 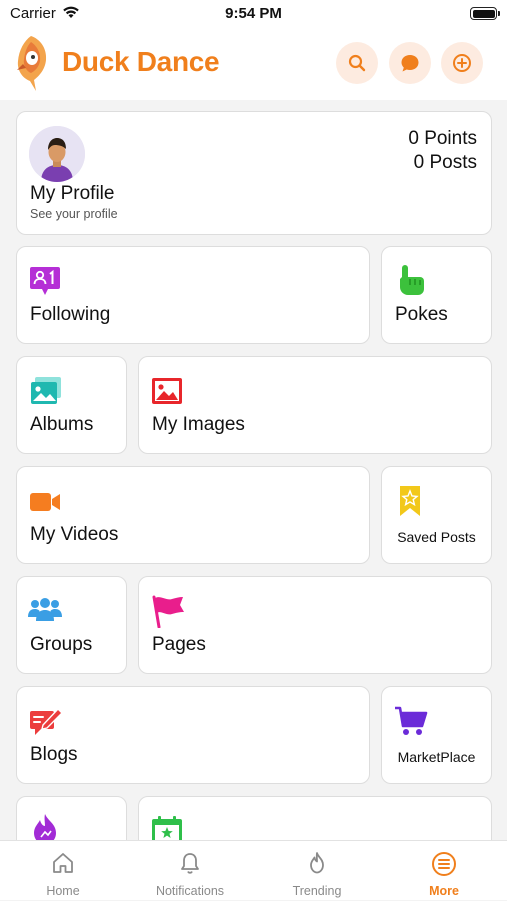 What do you see at coordinates (445, 162) in the screenshot?
I see `posts-count: 0 Posts` at bounding box center [445, 162].